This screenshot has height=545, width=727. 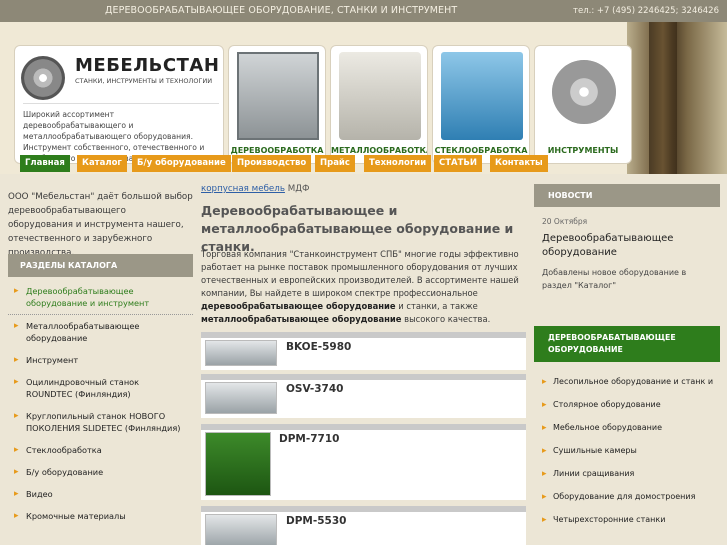 I want to click on nav-articles: СТАТЬИ, so click(x=458, y=163).